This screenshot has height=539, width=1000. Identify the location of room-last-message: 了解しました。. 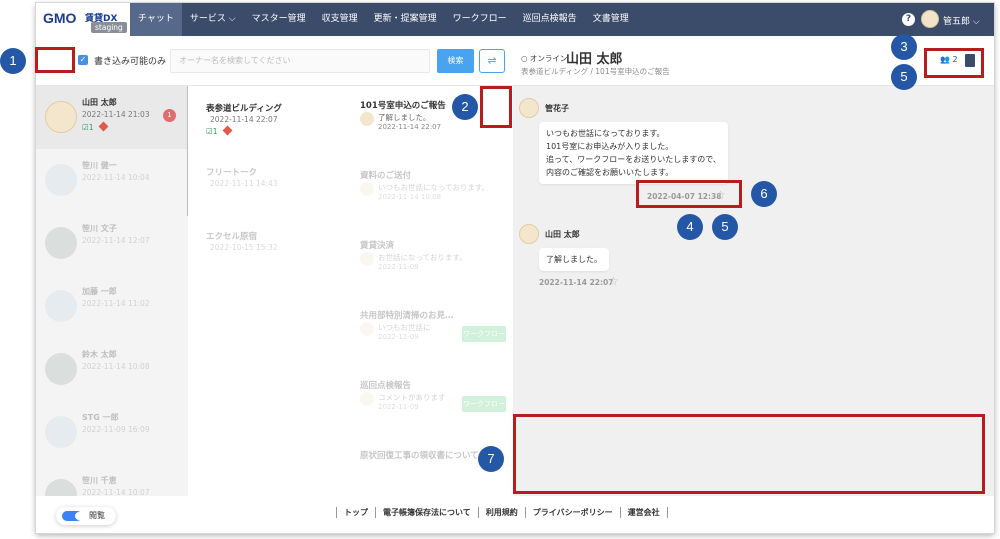
(404, 117).